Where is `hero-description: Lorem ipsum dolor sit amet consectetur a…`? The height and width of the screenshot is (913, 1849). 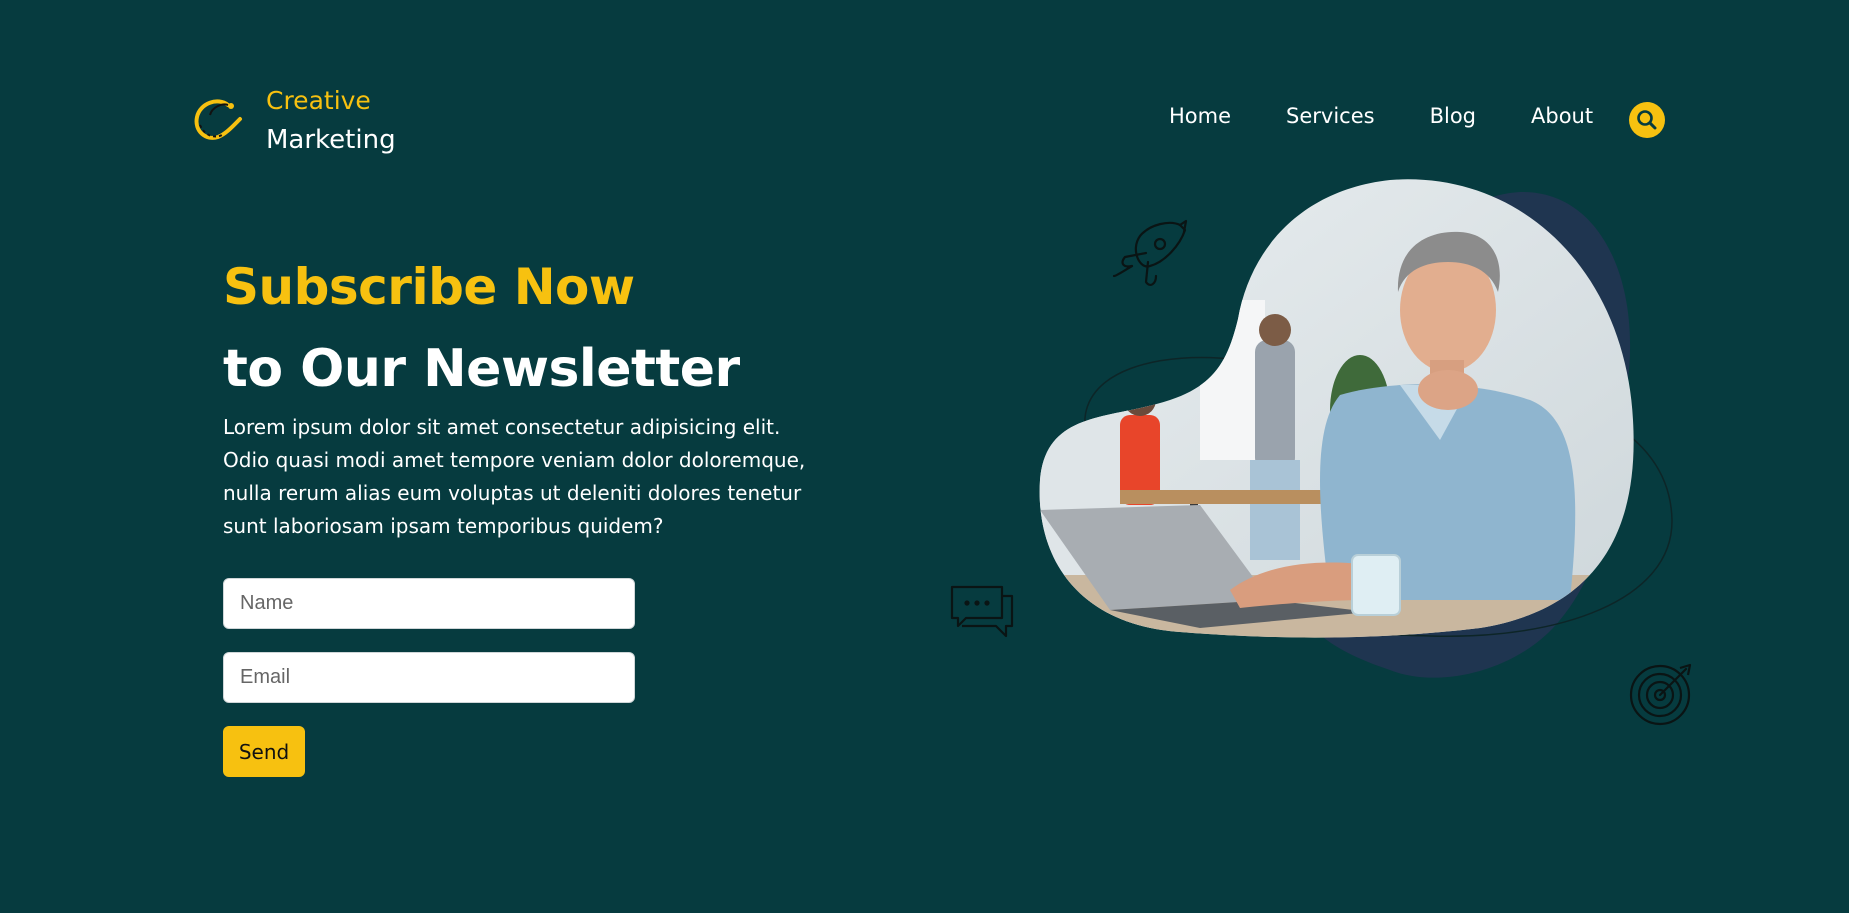 hero-description: Lorem ipsum dolor sit amet consectetur a… is located at coordinates (514, 476).